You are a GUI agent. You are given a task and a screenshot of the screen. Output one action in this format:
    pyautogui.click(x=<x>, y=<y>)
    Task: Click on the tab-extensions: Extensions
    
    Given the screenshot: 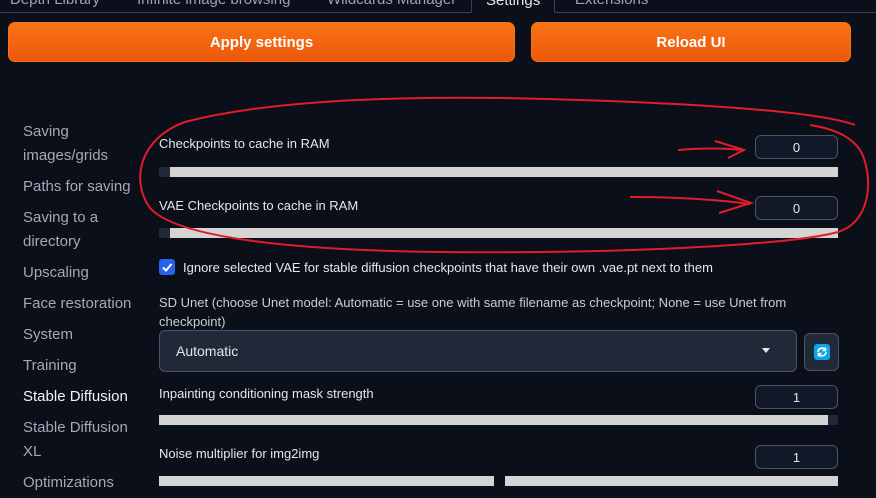 What is the action you would take?
    pyautogui.click(x=611, y=4)
    